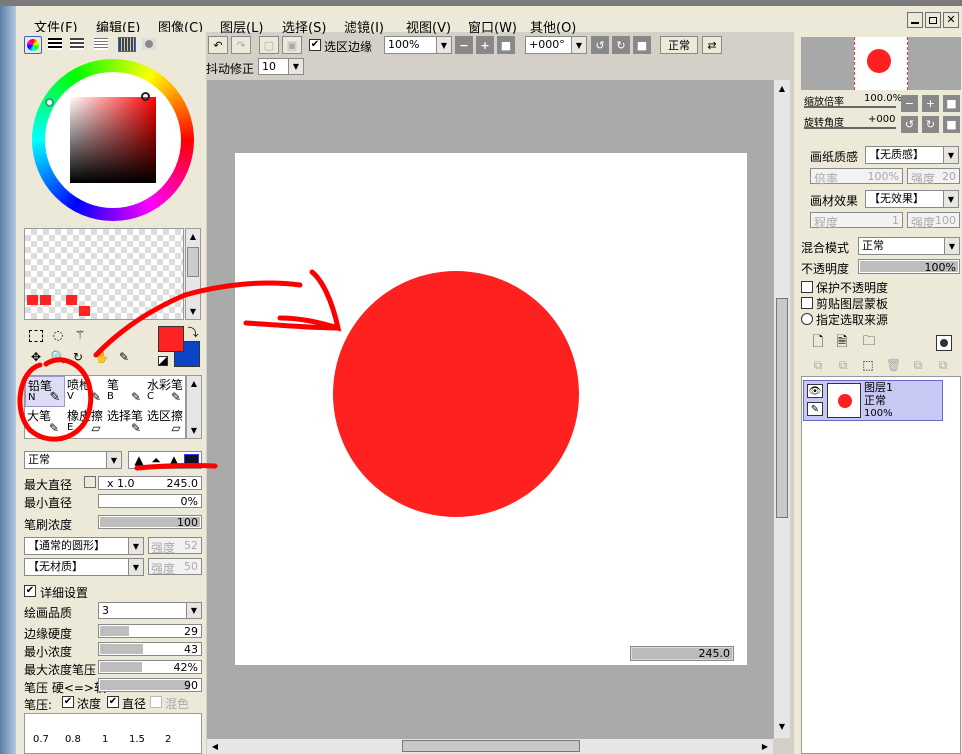  What do you see at coordinates (55, 399) in the screenshot?
I see `annotation-circle` at bounding box center [55, 399].